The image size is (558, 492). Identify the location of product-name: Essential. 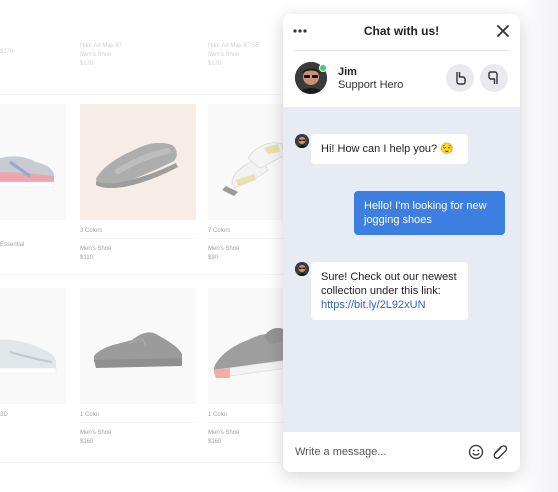
(12, 245).